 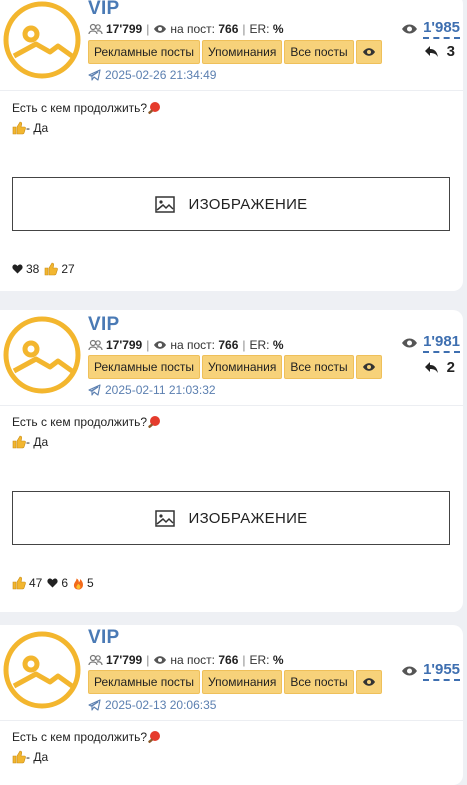 I want to click on post-views: 1'981, so click(x=430, y=343).